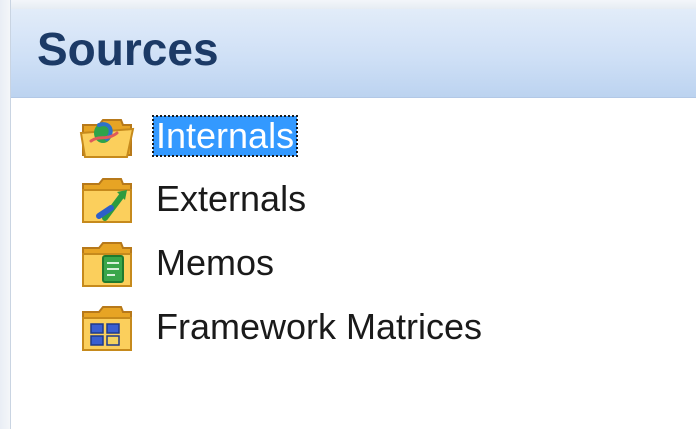 Image resolution: width=696 pixels, height=429 pixels. I want to click on tree-item-label: Framework Matrices, so click(319, 326).